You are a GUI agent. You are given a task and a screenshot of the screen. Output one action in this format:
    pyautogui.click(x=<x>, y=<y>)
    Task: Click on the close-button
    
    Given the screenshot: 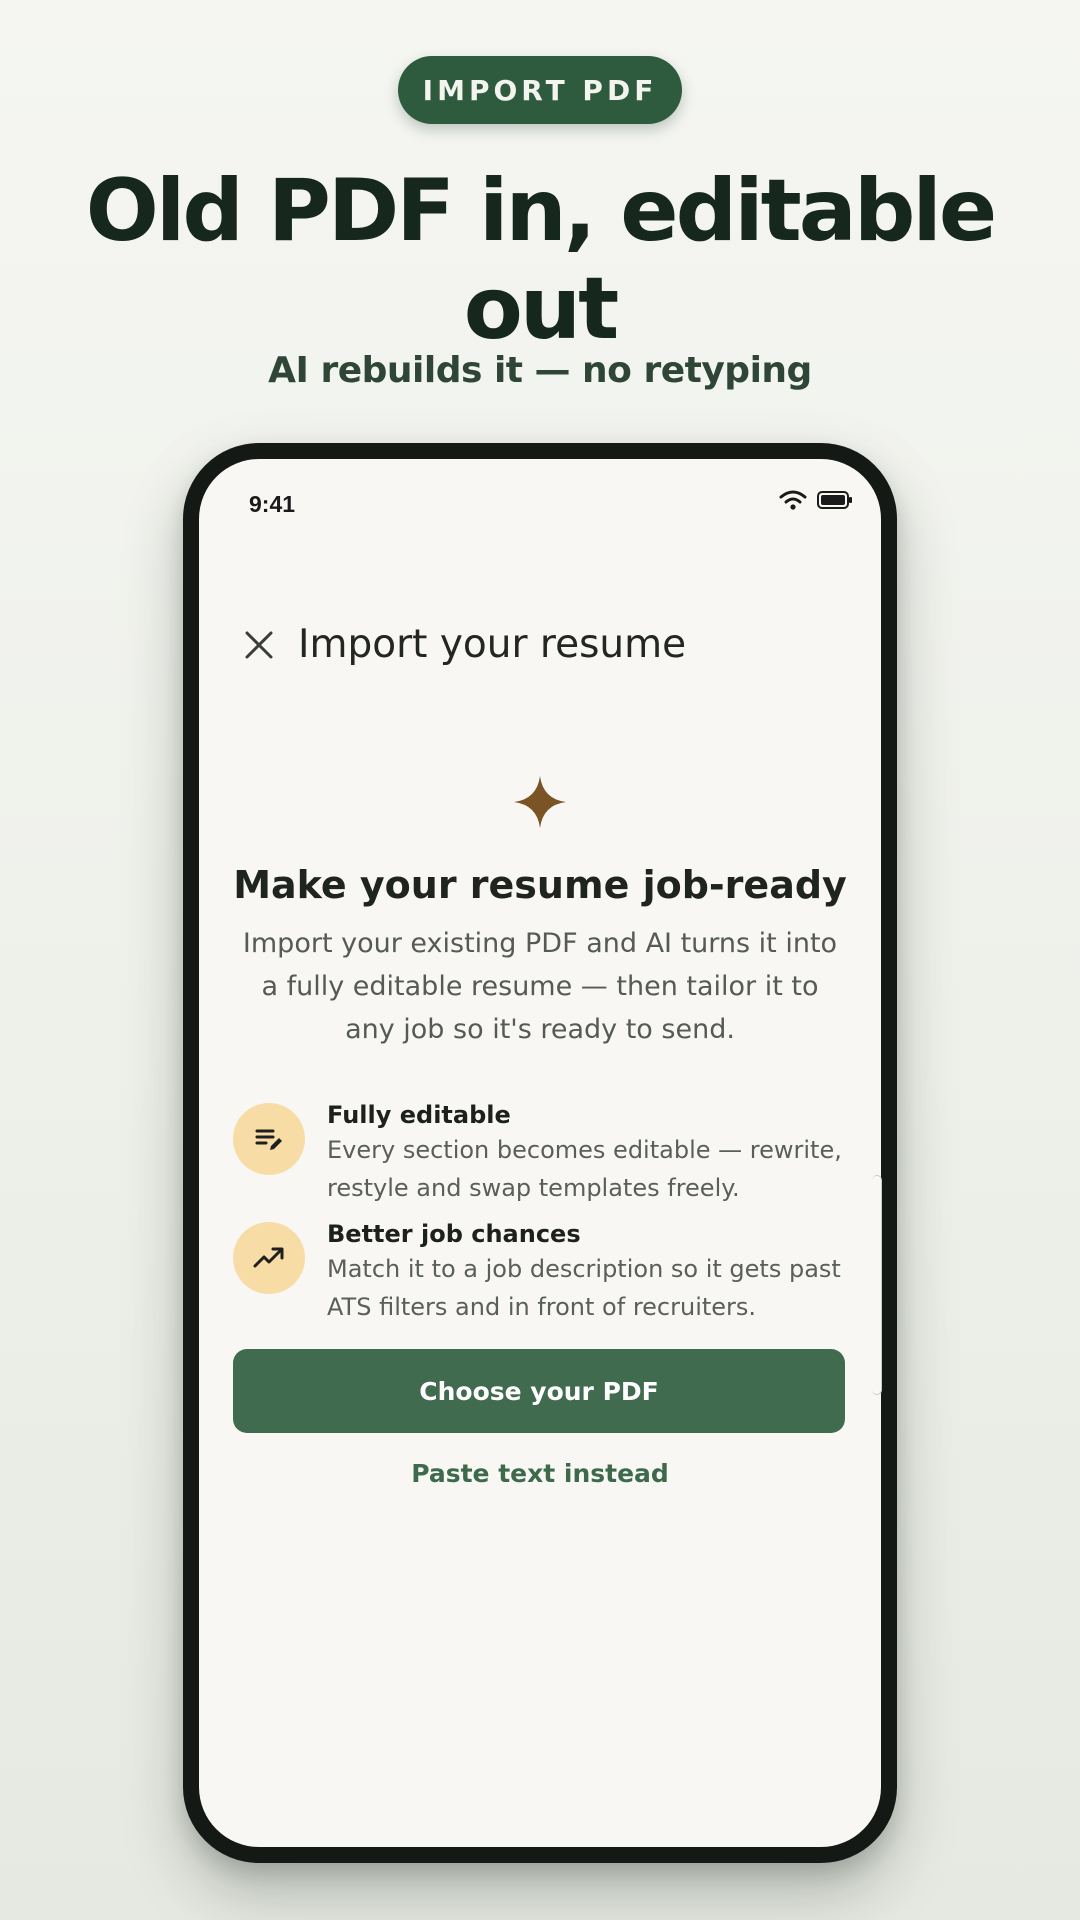 What is the action you would take?
    pyautogui.click(x=259, y=645)
    